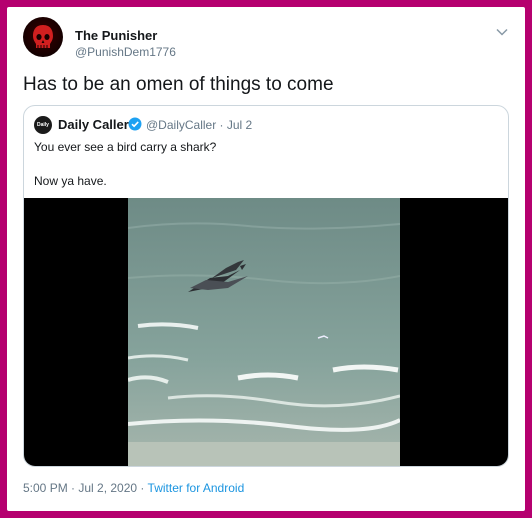 The height and width of the screenshot is (518, 532). Describe the element at coordinates (93, 124) in the screenshot. I see `quoted-author-name: Daily Caller` at that location.